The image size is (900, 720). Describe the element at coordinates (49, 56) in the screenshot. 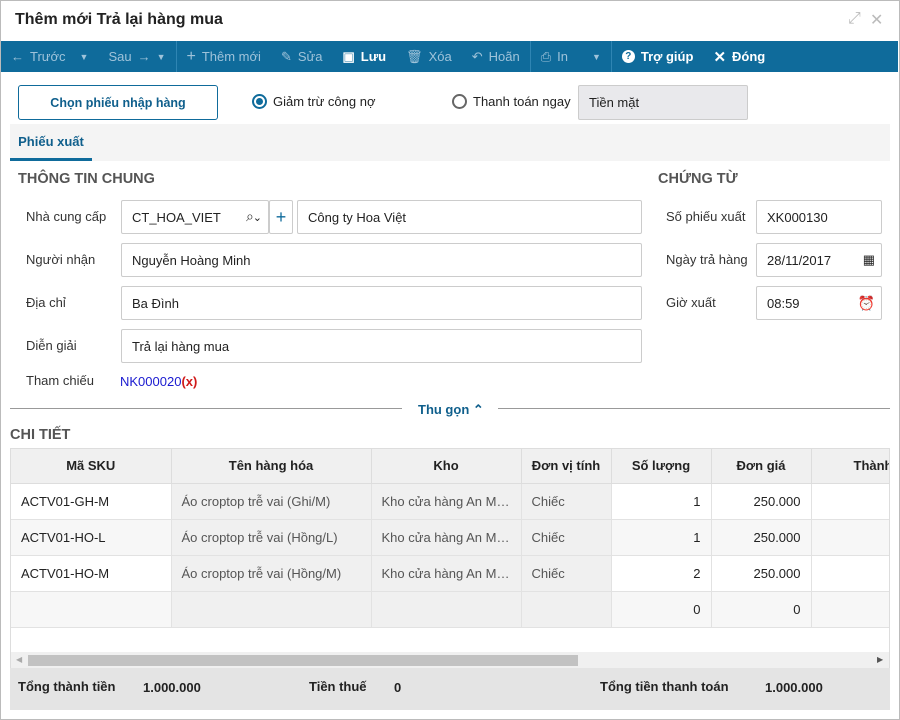

I see `prev-button: ← Trước ▼` at that location.